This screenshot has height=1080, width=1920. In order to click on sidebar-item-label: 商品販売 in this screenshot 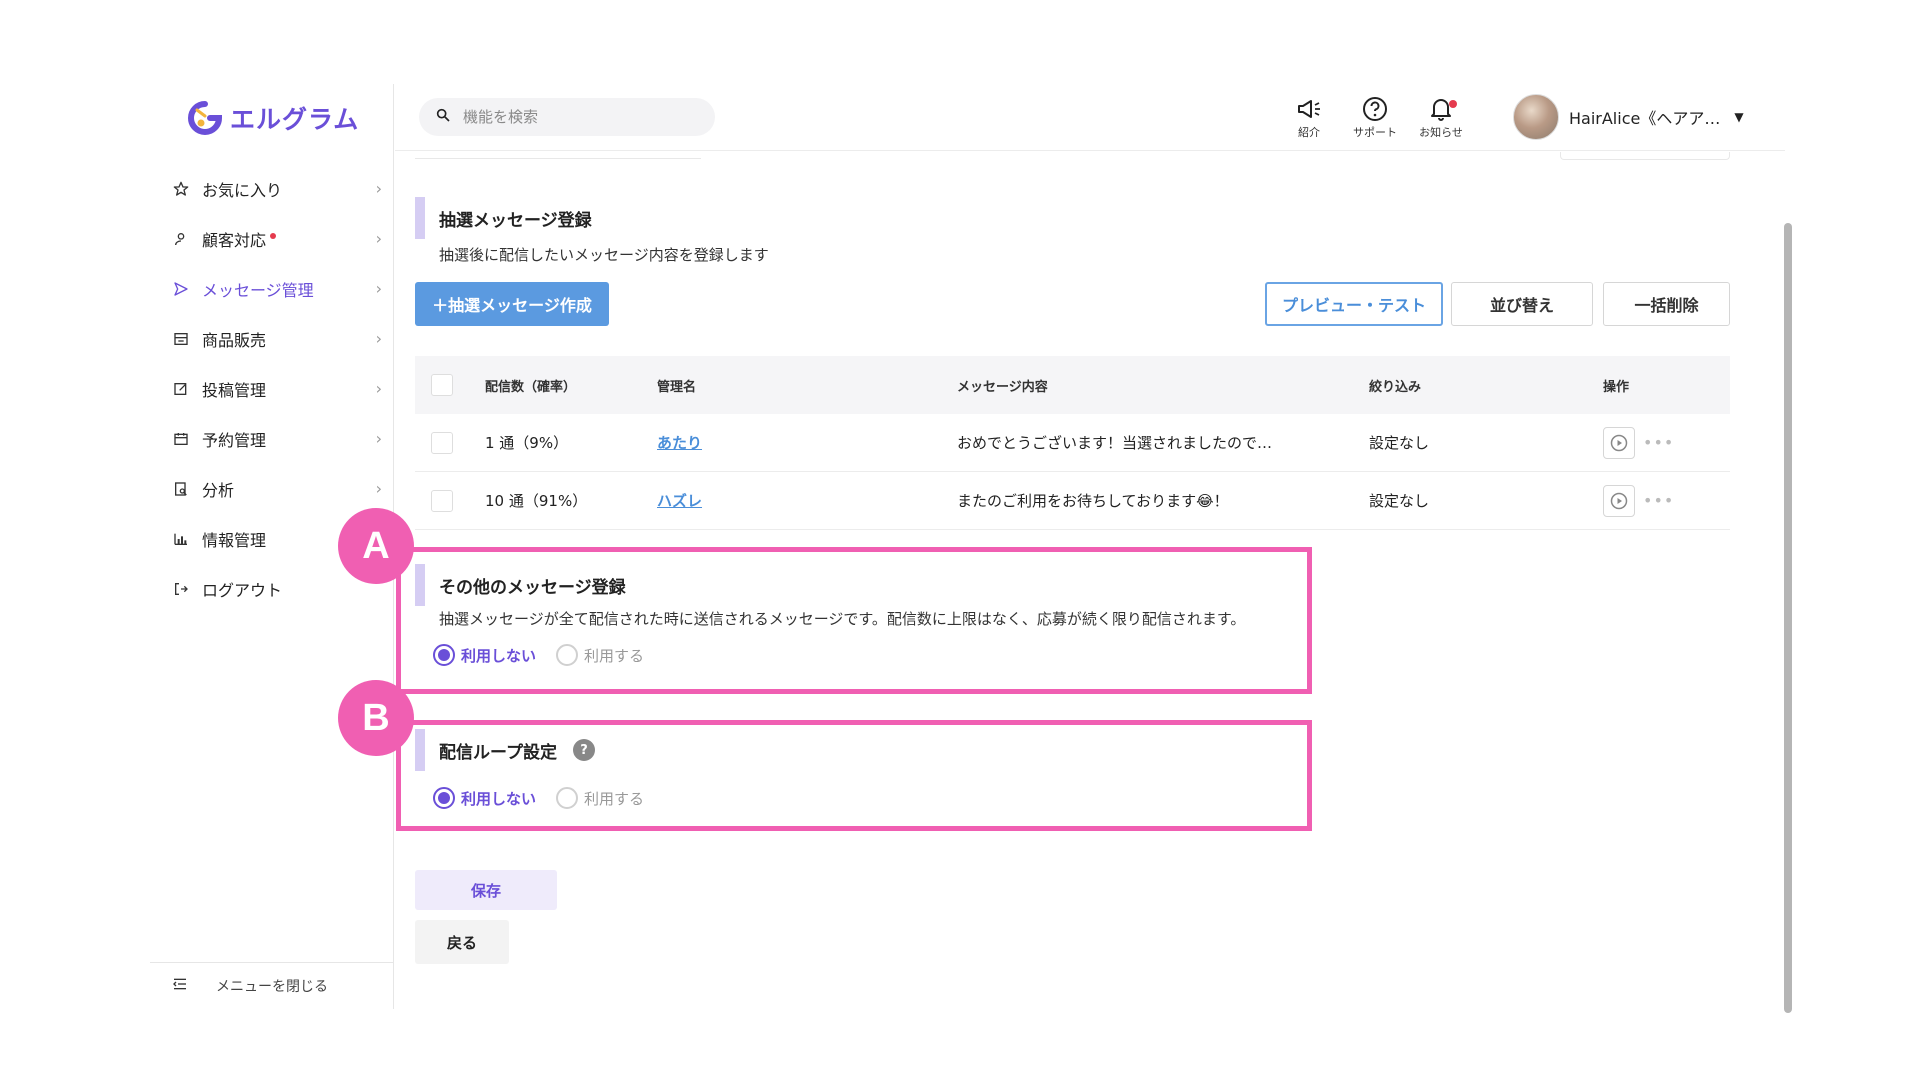, I will do `click(234, 340)`.